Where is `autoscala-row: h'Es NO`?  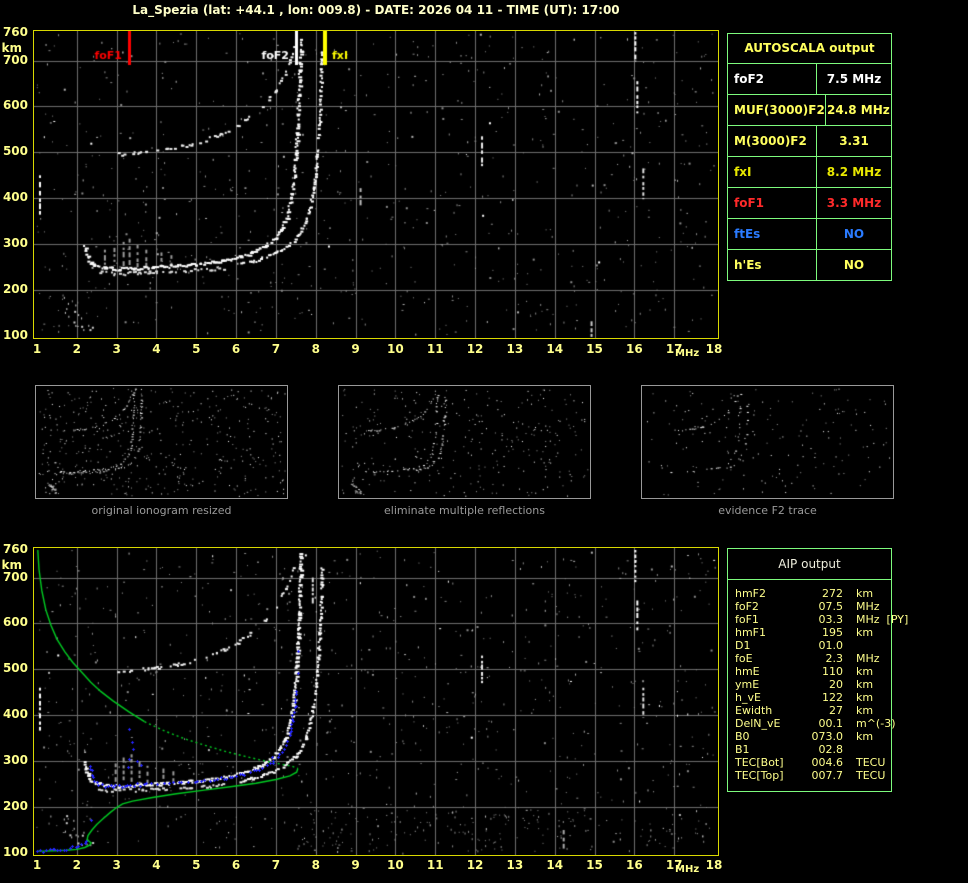
autoscala-row: h'Es NO is located at coordinates (809, 265).